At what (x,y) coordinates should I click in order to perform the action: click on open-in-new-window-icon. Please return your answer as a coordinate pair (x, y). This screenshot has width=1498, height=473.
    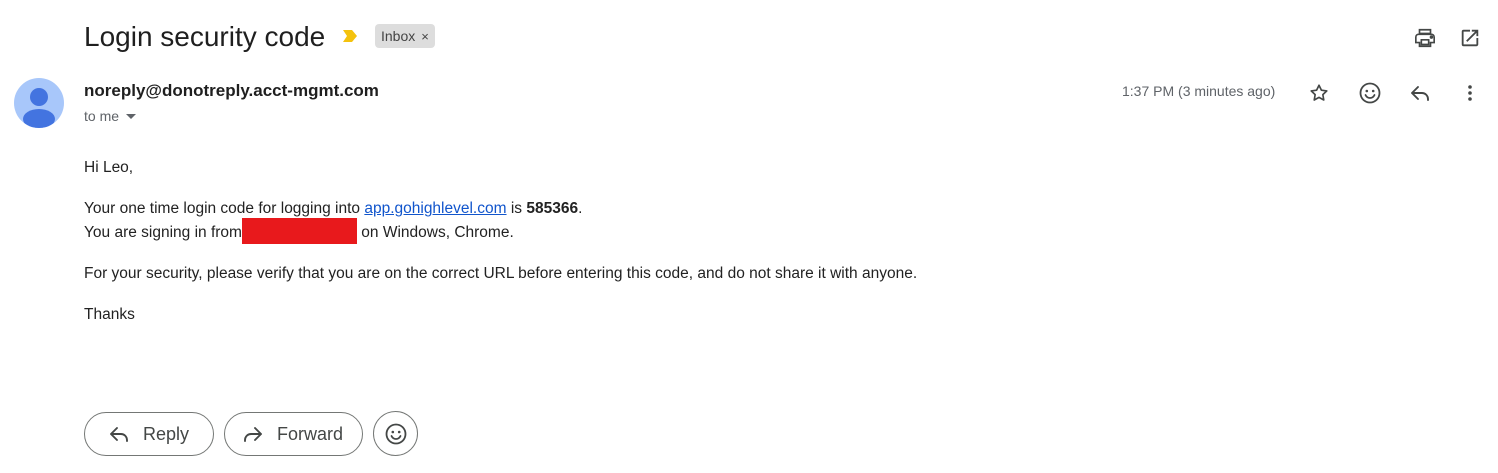
    Looking at the image, I should click on (1470, 38).